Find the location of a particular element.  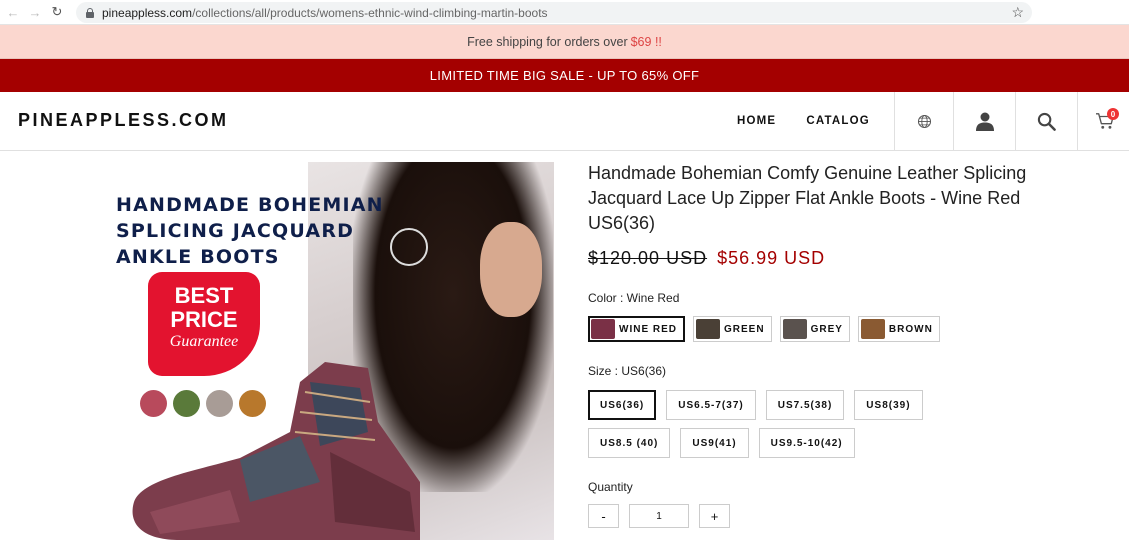

sale-banner-text: LIMITED TIME BIG SALE - UP TO 65% OFF is located at coordinates (564, 75).